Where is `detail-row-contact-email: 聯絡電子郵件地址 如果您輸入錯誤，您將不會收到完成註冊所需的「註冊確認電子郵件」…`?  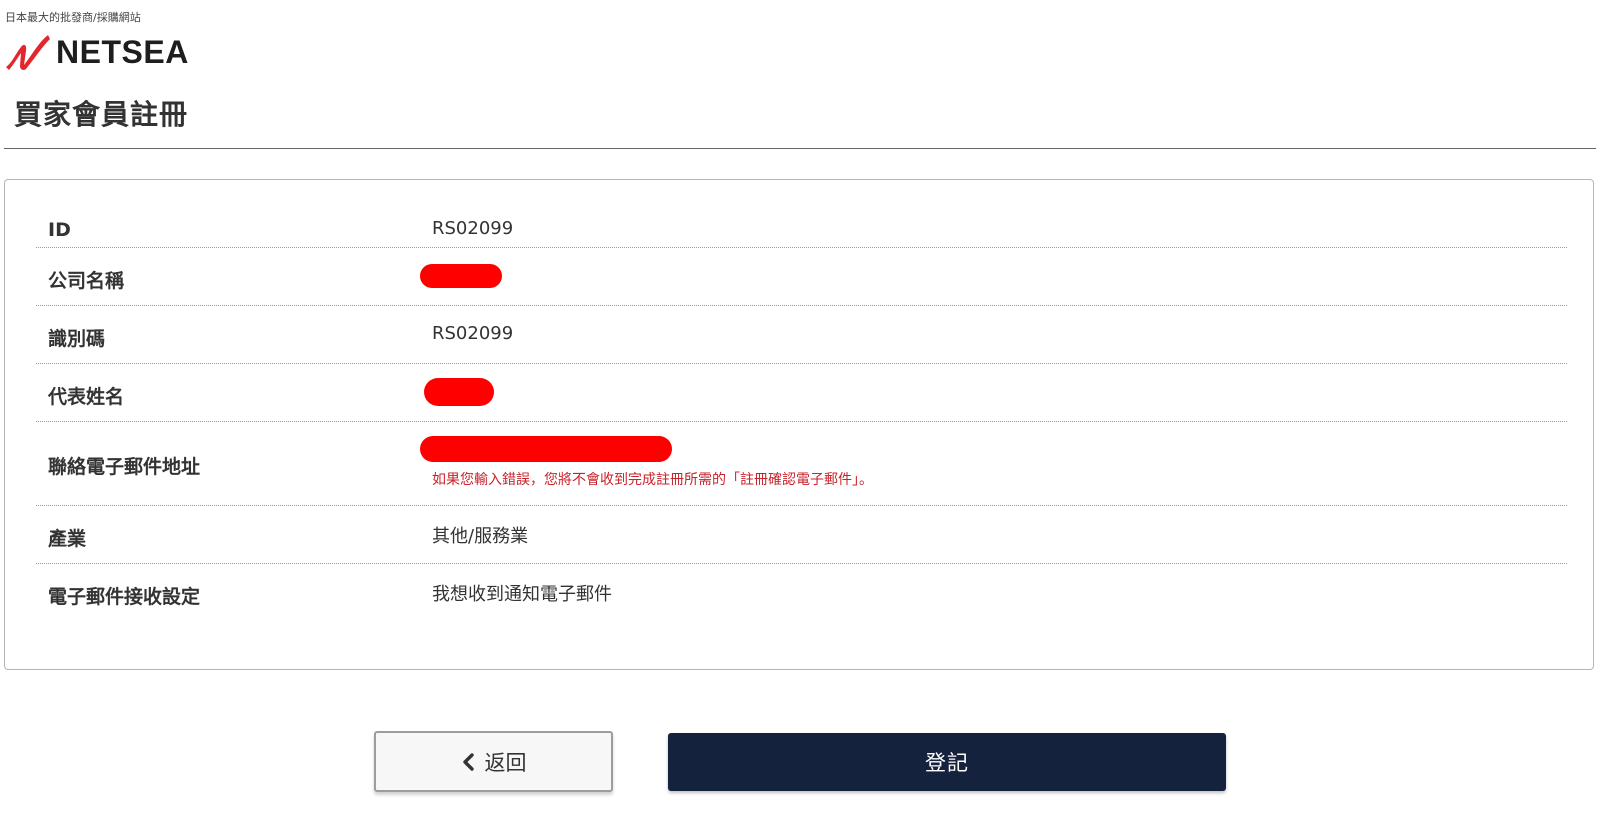
detail-row-contact-email: 聯絡電子郵件地址 如果您輸入錯誤，您將不會收到完成註冊所需的「註冊確認電子郵件」… is located at coordinates (801, 464).